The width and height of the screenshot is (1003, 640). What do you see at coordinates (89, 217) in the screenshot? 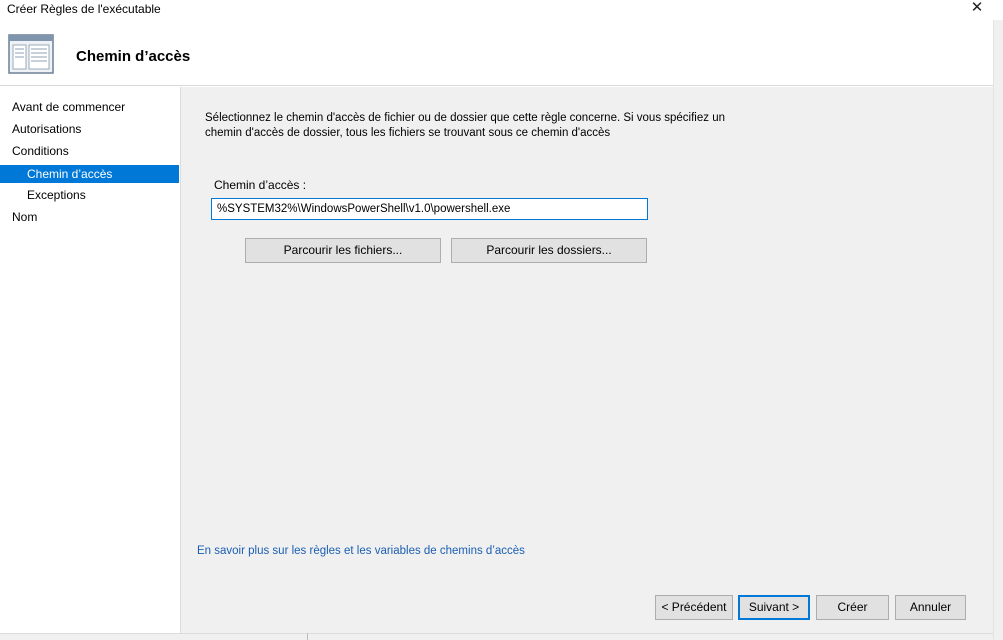
I see `sidebar-item-nom: Nom` at bounding box center [89, 217].